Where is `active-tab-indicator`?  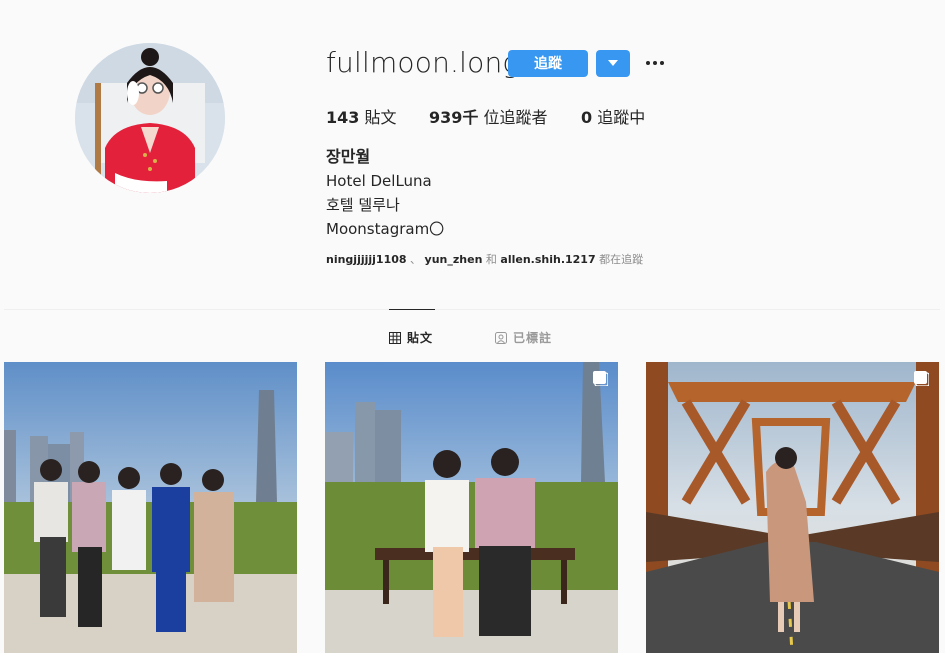
active-tab-indicator is located at coordinates (412, 309).